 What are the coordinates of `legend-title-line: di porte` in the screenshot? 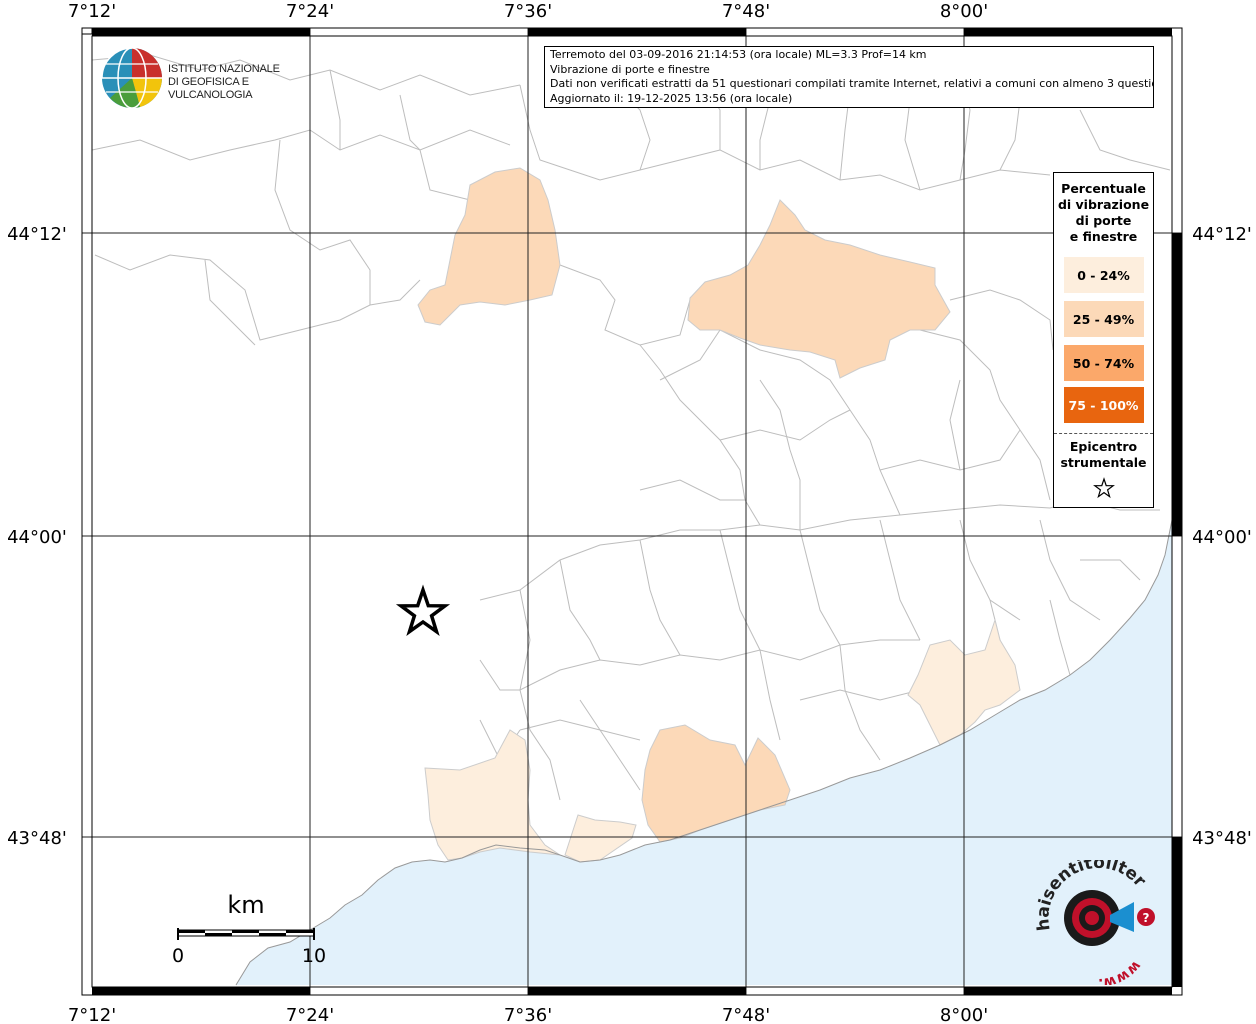 It's located at (1103, 220).